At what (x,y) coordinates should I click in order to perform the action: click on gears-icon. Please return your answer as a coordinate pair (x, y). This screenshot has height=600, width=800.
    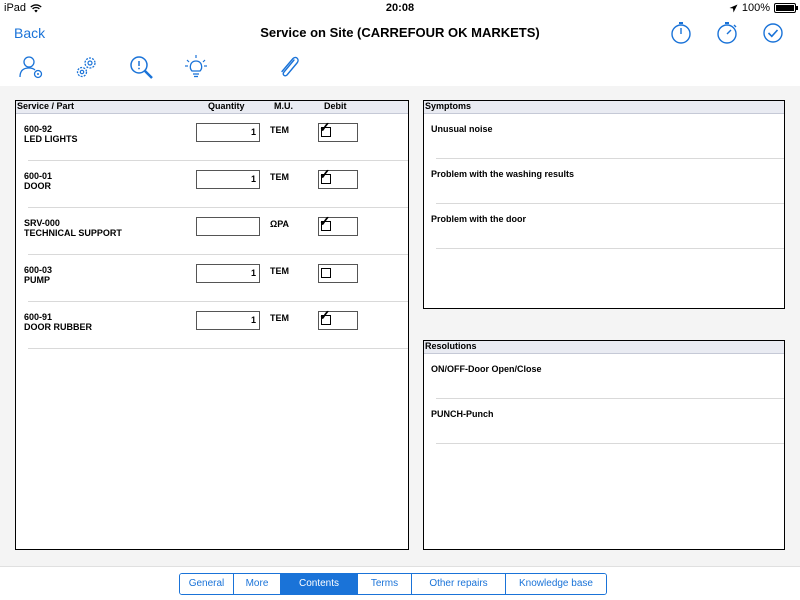
    Looking at the image, I should click on (87, 67).